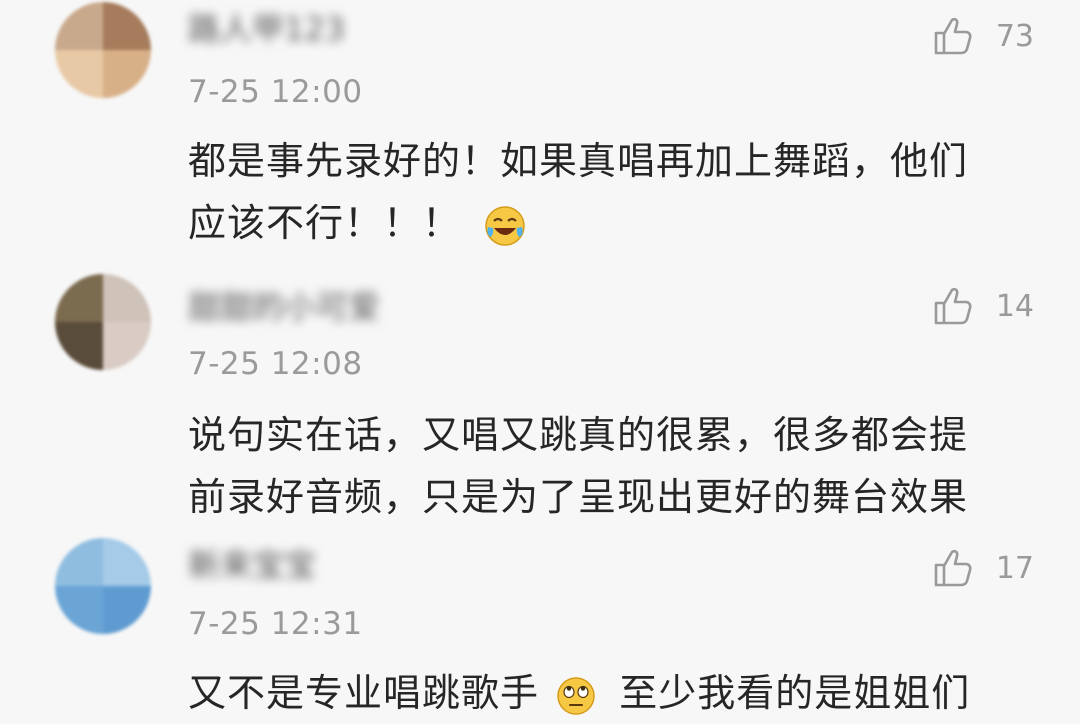 The height and width of the screenshot is (724, 1080). What do you see at coordinates (266, 29) in the screenshot?
I see `username: 路人甲123` at bounding box center [266, 29].